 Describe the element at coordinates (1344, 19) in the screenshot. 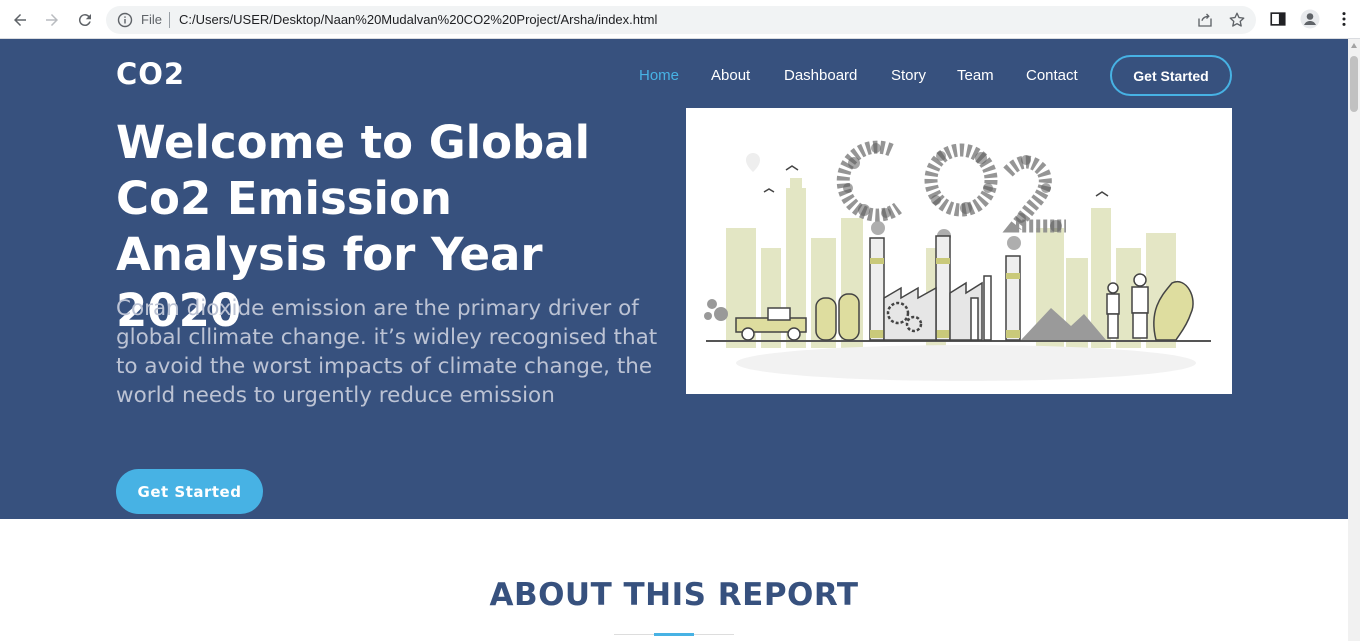

I see `menu-kebab-icon` at that location.